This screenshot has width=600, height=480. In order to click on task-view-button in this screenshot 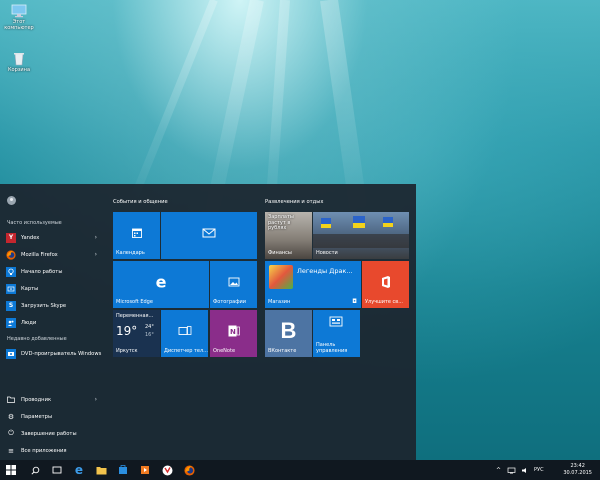, I will do `click(57, 470)`.